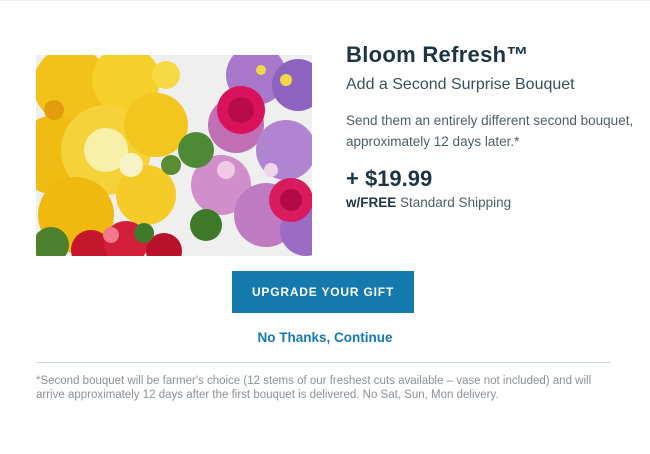 The image size is (650, 454). What do you see at coordinates (323, 362) in the screenshot?
I see `footnote-divider` at bounding box center [323, 362].